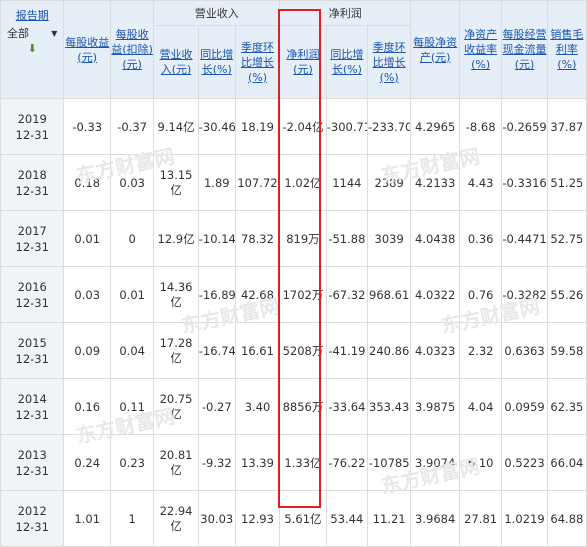 The image size is (587, 547). I want to click on eps-deducted-cell: 0.03, so click(132, 182).